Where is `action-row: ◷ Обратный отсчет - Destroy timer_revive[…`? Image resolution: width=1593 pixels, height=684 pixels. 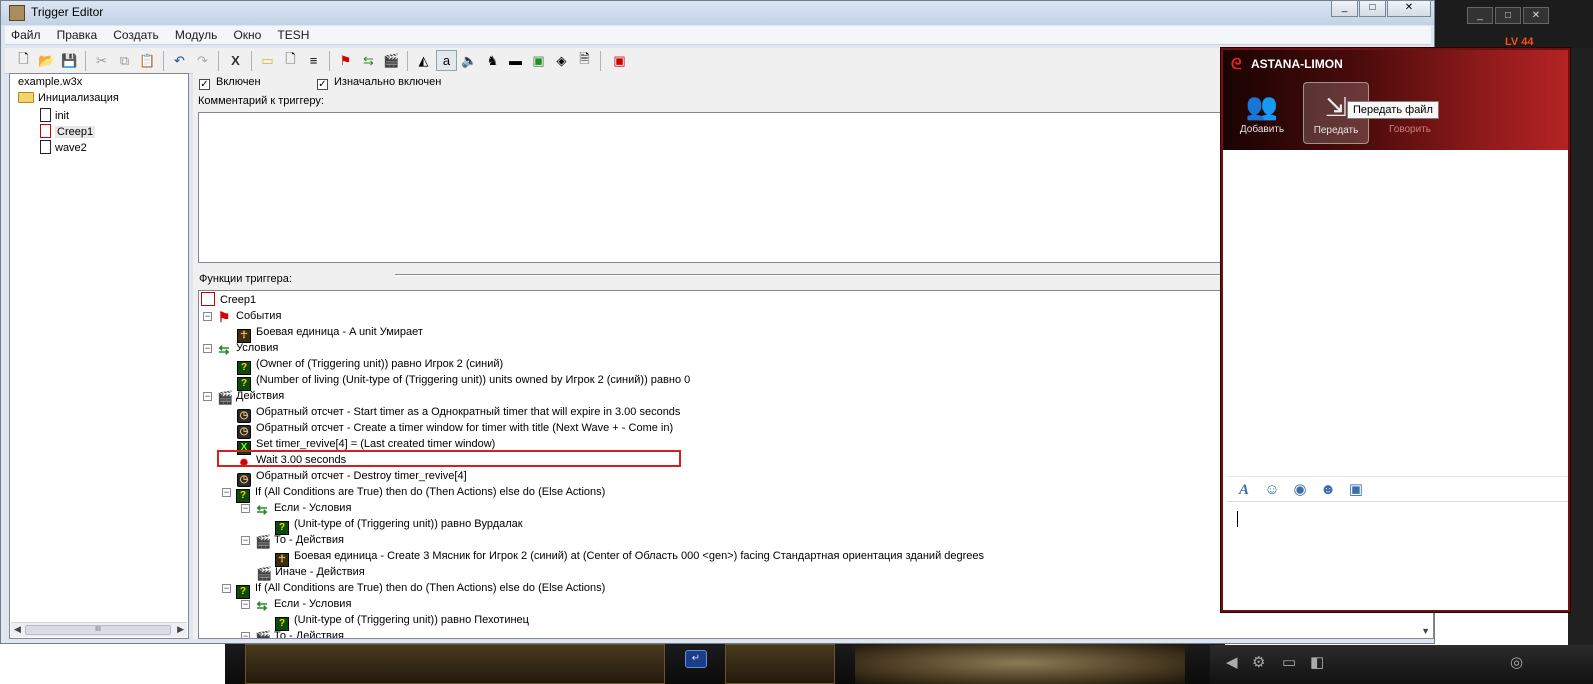 action-row: ◷ Обратный отсчет - Destroy timer_revive[… is located at coordinates (352, 477).